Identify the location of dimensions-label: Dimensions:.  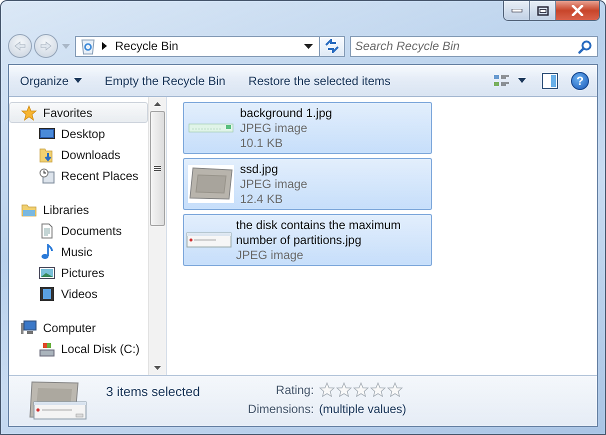
(280, 409).